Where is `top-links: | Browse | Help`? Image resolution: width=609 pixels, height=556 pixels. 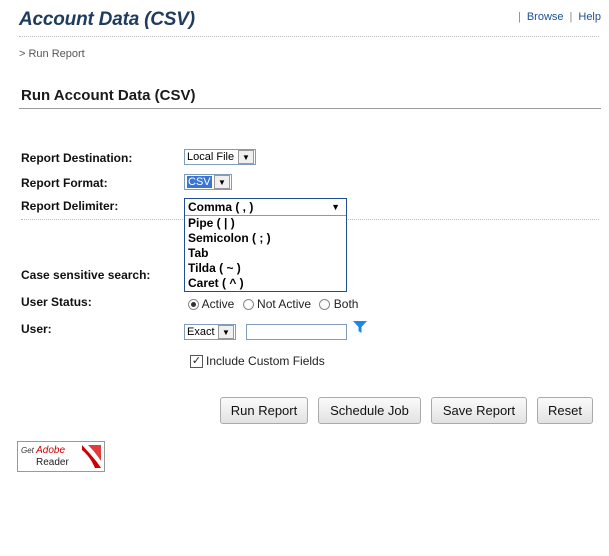
top-links: | Browse | Help is located at coordinates (556, 17).